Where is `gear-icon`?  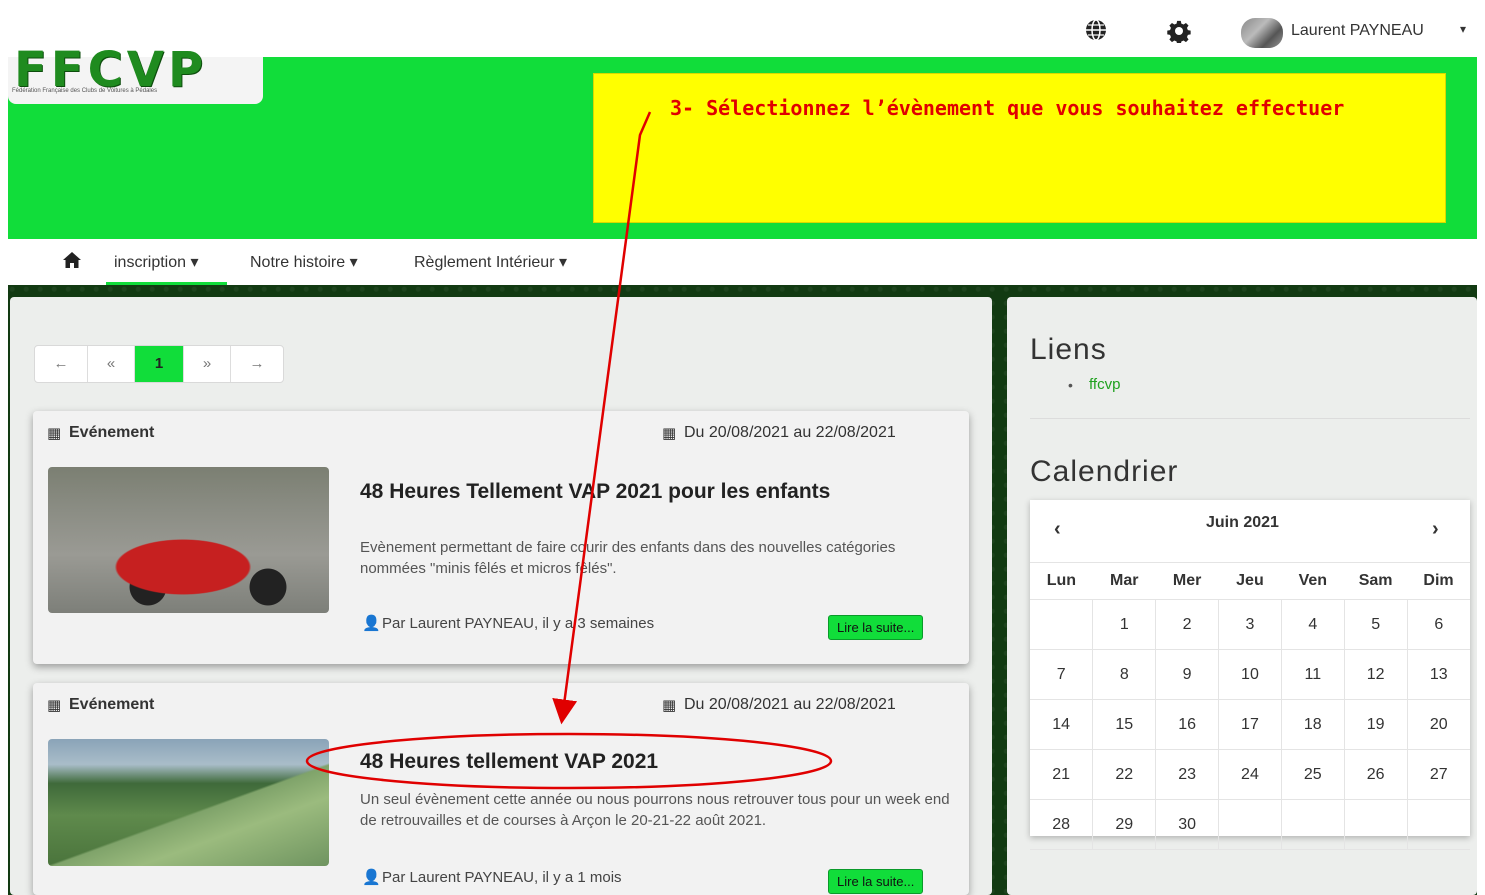
gear-icon is located at coordinates (1179, 33).